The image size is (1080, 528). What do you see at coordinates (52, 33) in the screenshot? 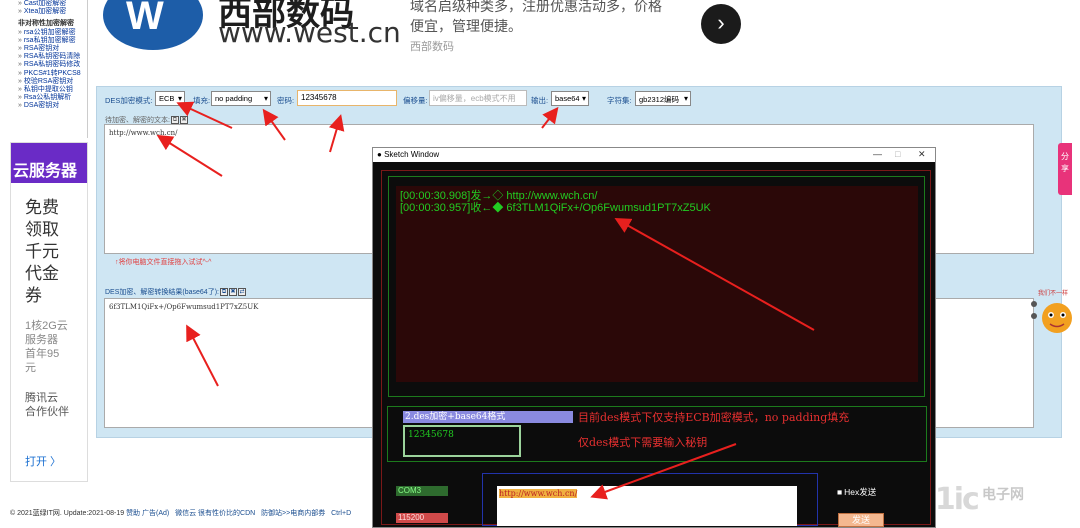
I see `nav-item: rsa公钥加密解密` at bounding box center [52, 33].